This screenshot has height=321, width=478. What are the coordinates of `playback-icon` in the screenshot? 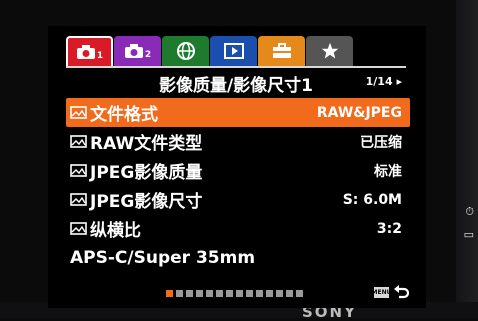 It's located at (233, 51).